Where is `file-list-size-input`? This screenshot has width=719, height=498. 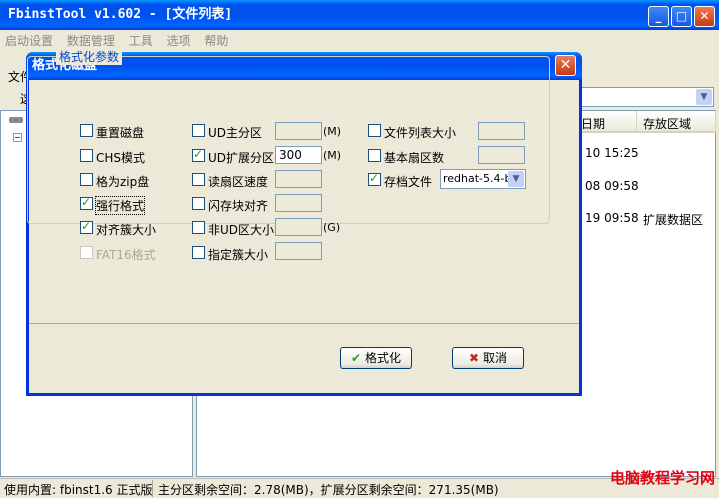
file-list-size-input is located at coordinates (501, 131).